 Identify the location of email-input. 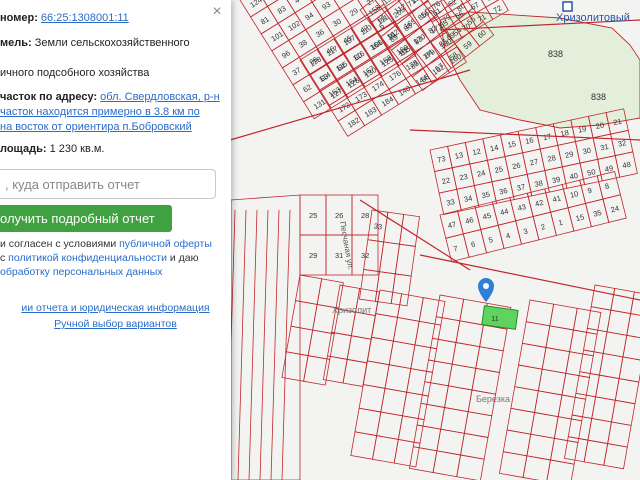
(108, 184).